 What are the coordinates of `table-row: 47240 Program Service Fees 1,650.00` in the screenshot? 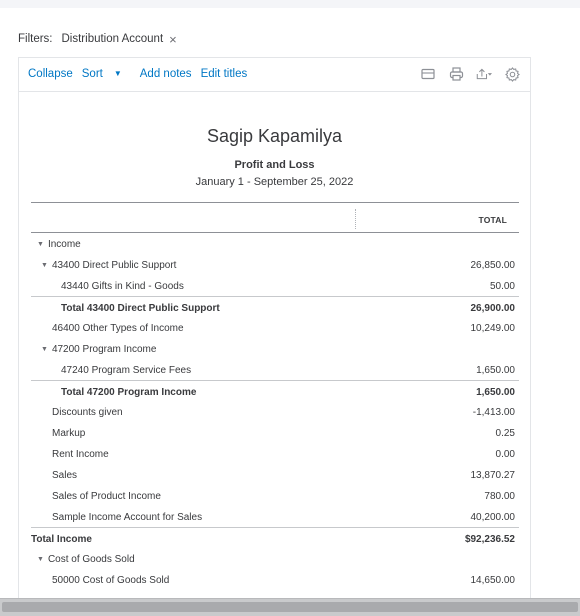 It's located at (275, 369).